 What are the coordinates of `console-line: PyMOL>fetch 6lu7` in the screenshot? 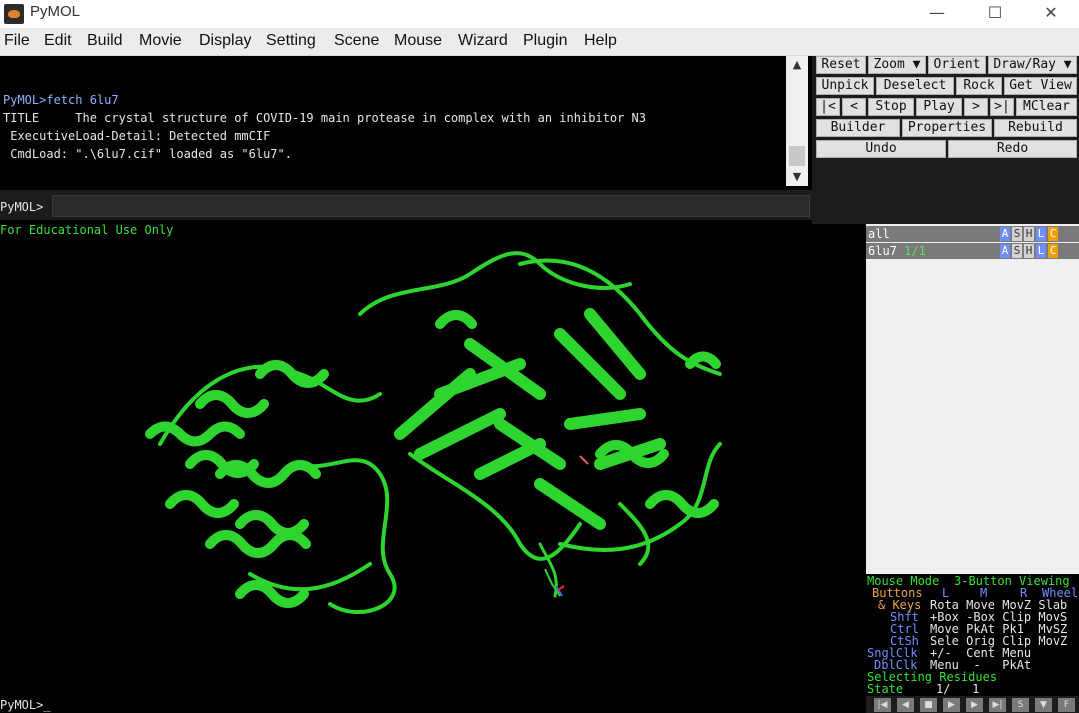 It's located at (61, 100).